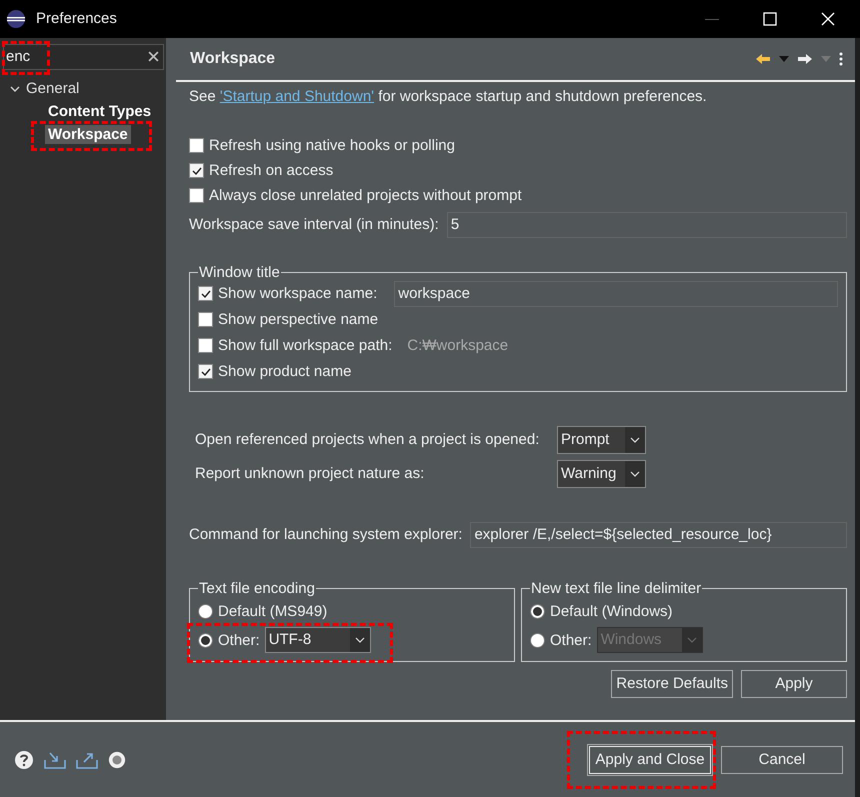 The image size is (860, 797). I want to click on import-icon, so click(55, 759).